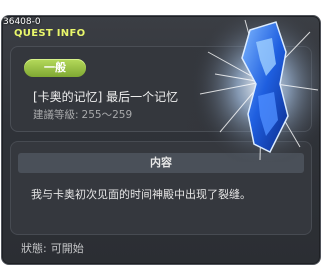 The image size is (322, 266). I want to click on quest-title: [卡奥的记忆] 最后一个记忆, so click(106, 97).